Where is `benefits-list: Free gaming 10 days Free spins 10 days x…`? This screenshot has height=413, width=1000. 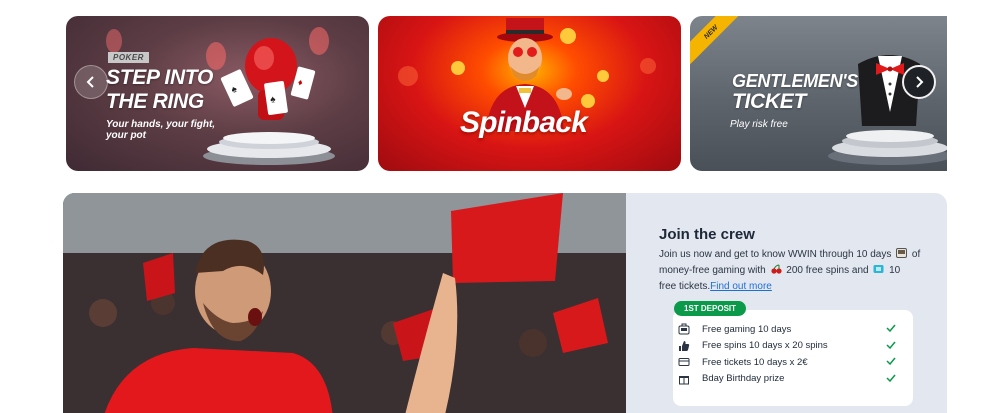 benefits-list: Free gaming 10 days Free spins 10 days x… is located at coordinates (792, 354).